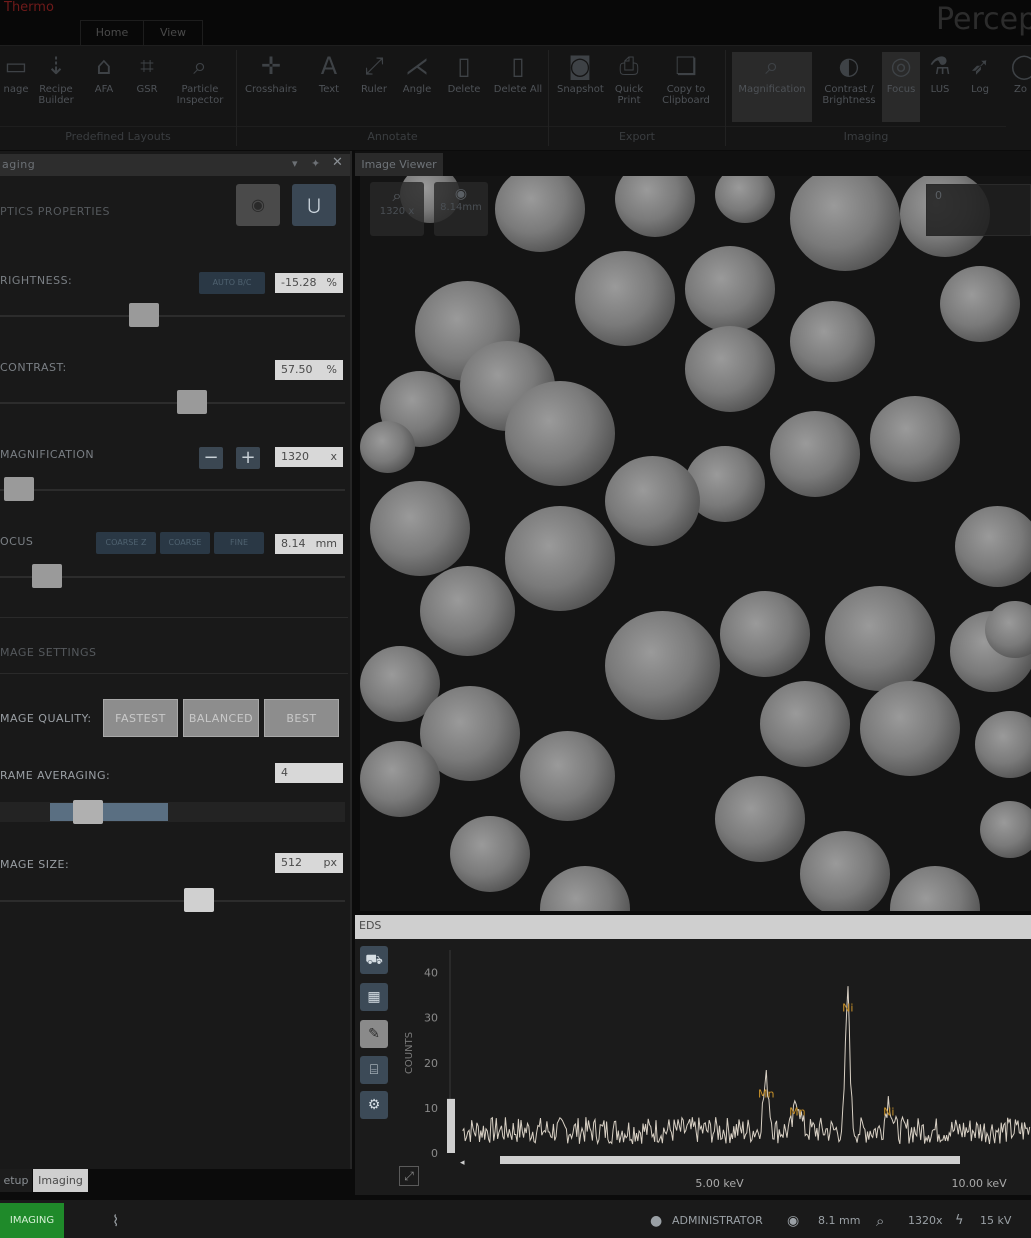  What do you see at coordinates (719, 1183) in the screenshot?
I see `x-tick-label: 5.00 keV` at bounding box center [719, 1183].